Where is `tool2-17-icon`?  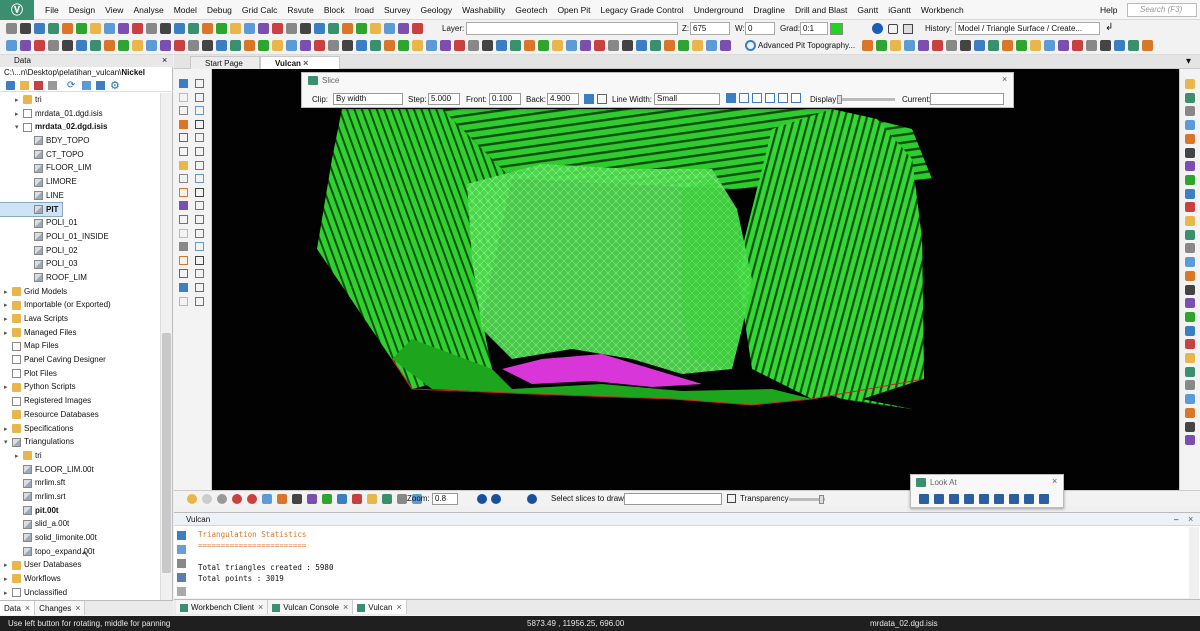 tool2-17-icon is located at coordinates (235, 45).